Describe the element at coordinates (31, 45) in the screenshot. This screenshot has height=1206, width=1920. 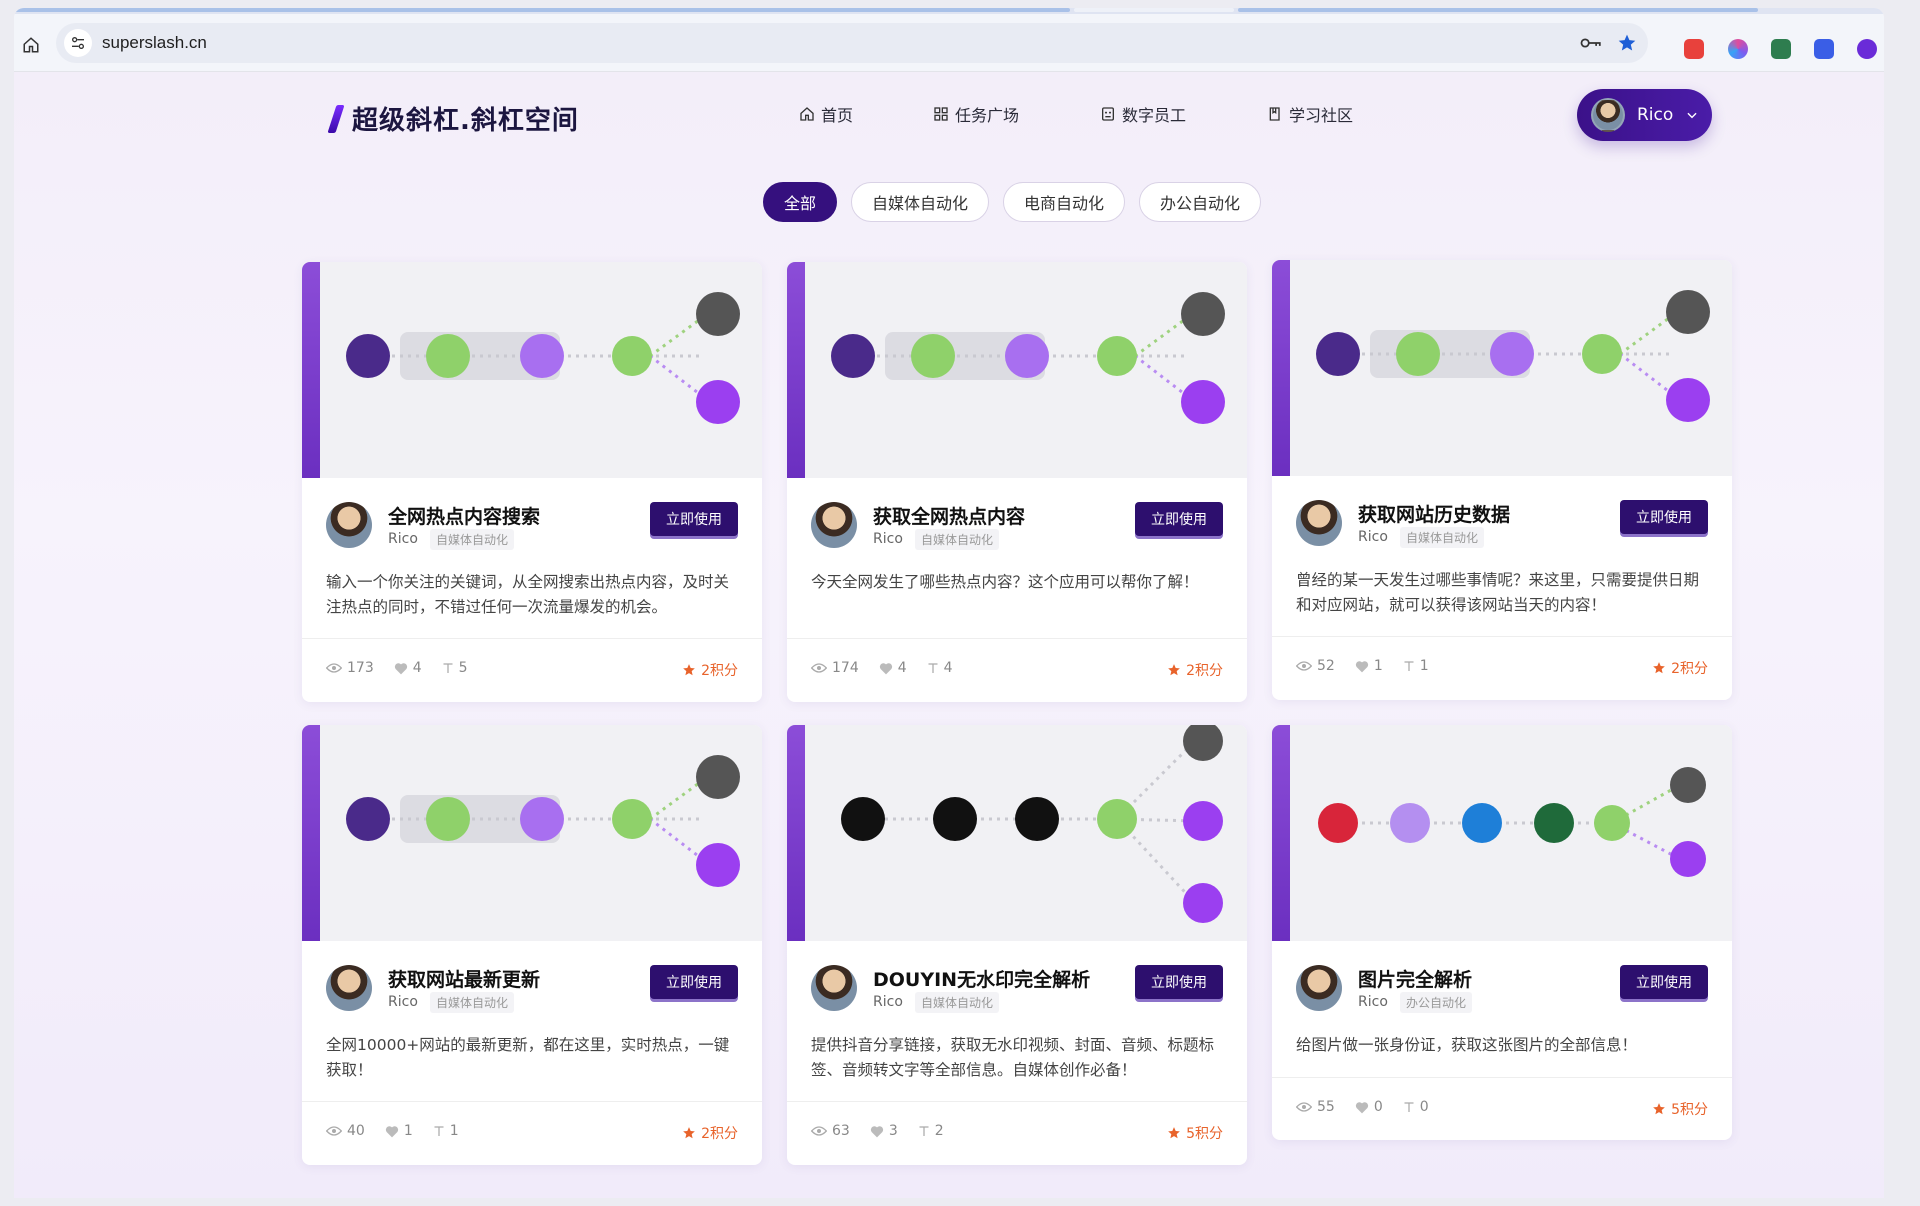
I see `browser-home-button` at that location.